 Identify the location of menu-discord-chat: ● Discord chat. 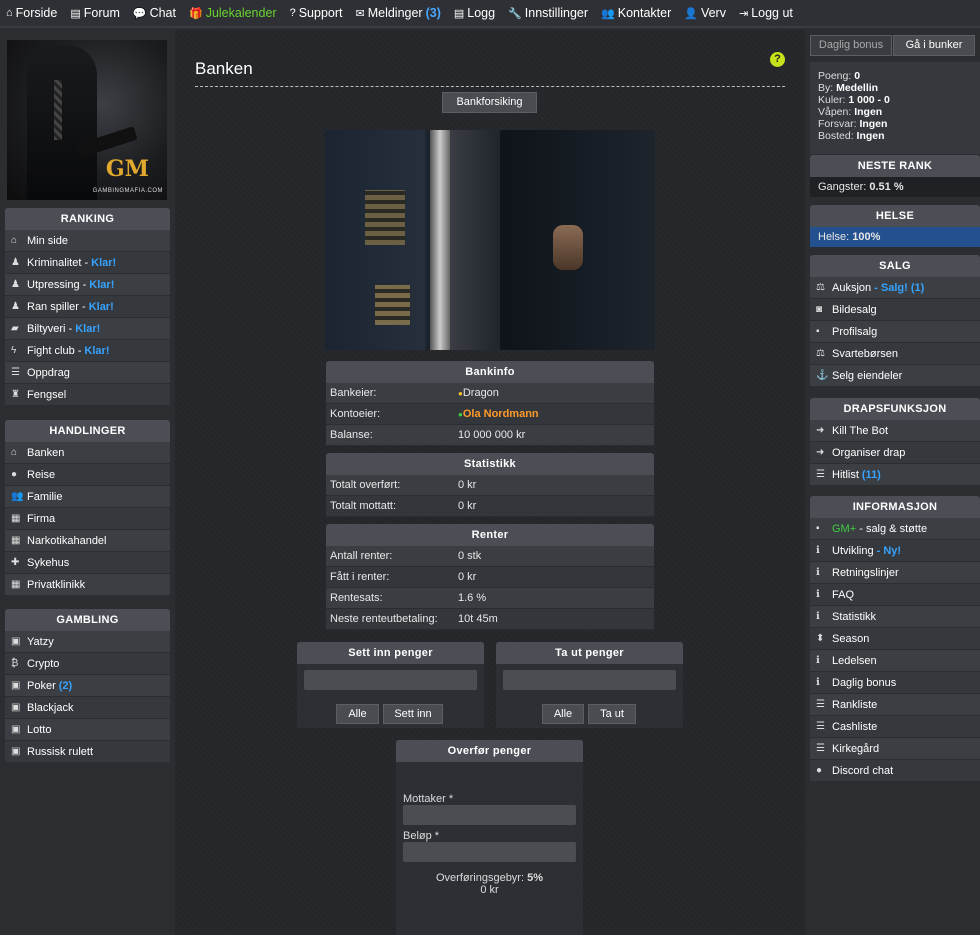
(895, 771).